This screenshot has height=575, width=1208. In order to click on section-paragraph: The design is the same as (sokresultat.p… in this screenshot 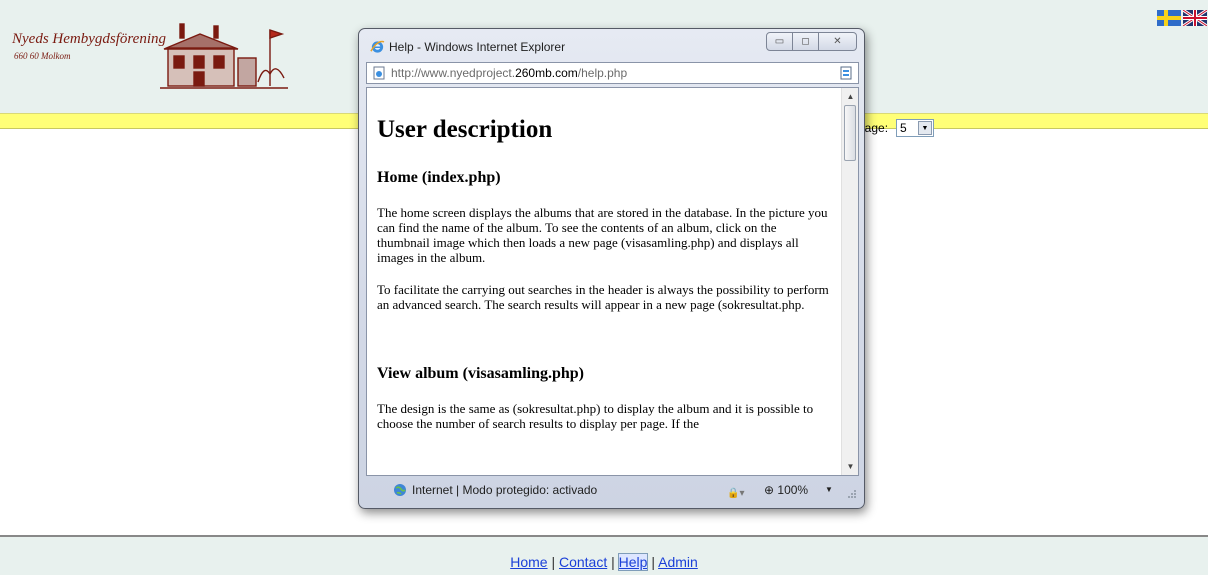, I will do `click(595, 416)`.